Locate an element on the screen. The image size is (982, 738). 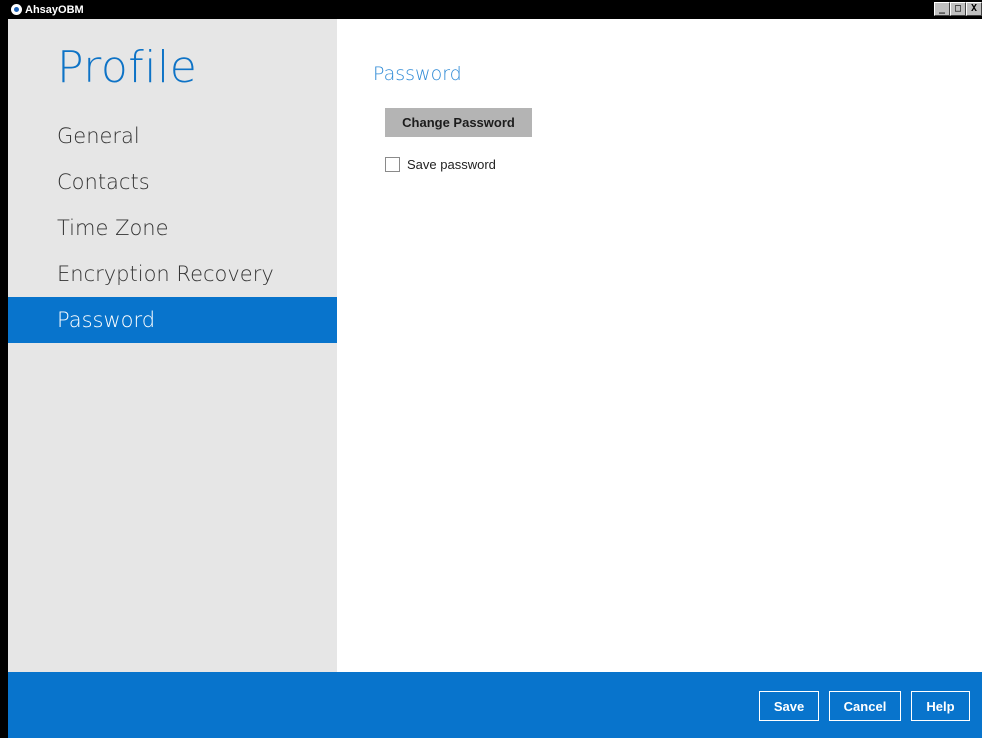
help-button: Help is located at coordinates (940, 706).